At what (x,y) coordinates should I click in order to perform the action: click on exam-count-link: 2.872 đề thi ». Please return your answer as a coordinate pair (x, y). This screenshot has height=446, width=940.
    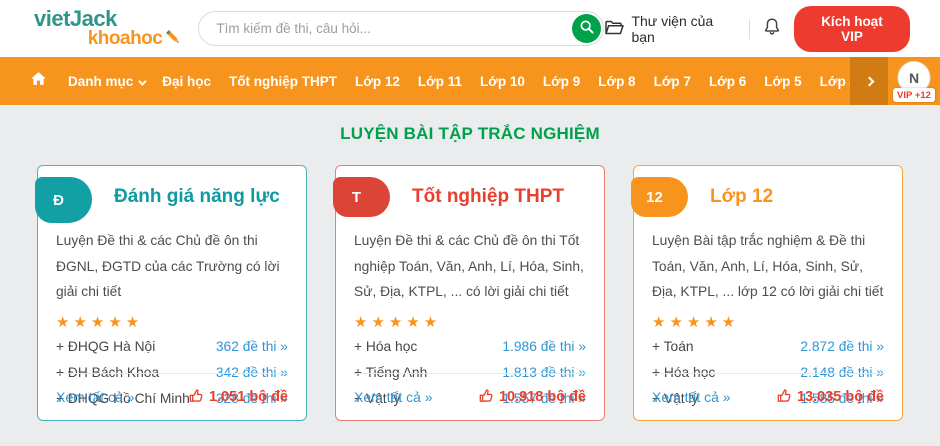
    Looking at the image, I should click on (842, 346).